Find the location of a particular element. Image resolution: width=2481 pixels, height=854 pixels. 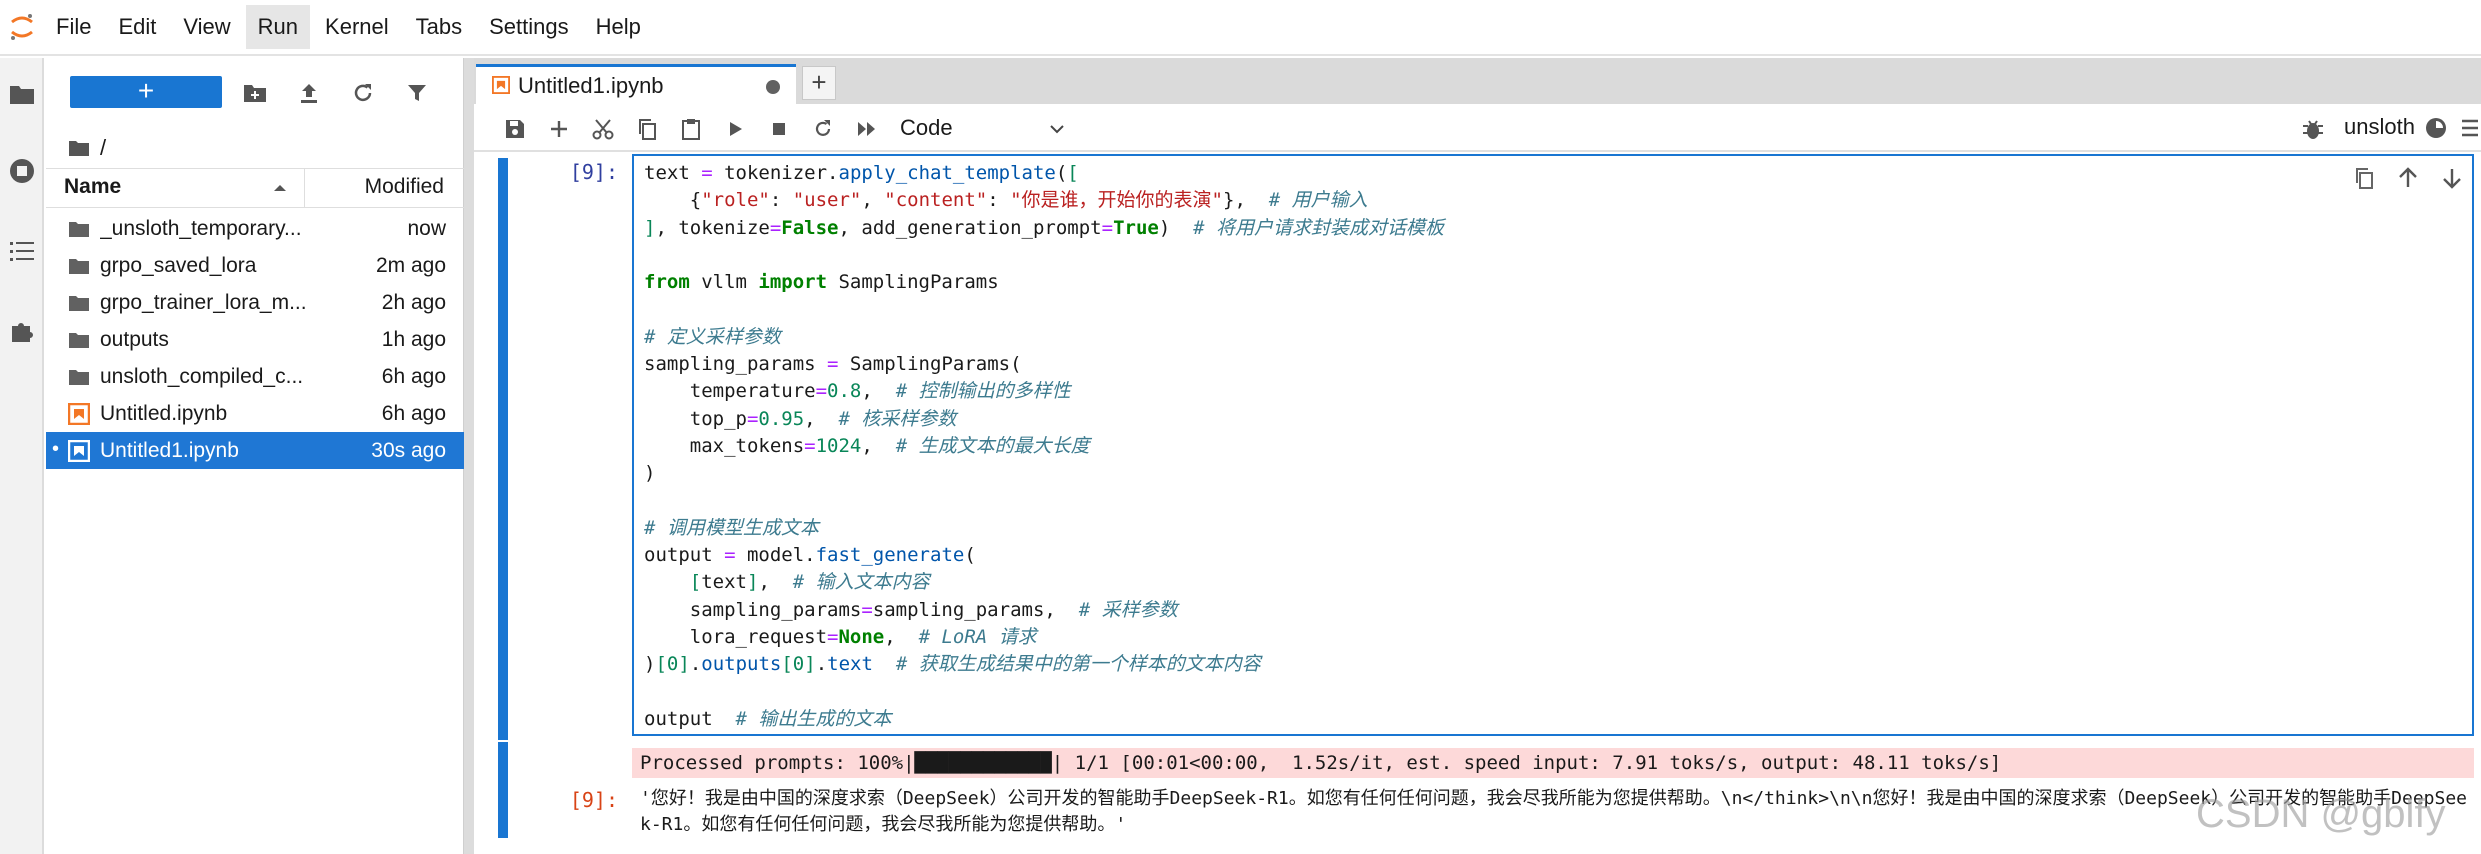

cell-action-toolbar is located at coordinates (2414, 179).